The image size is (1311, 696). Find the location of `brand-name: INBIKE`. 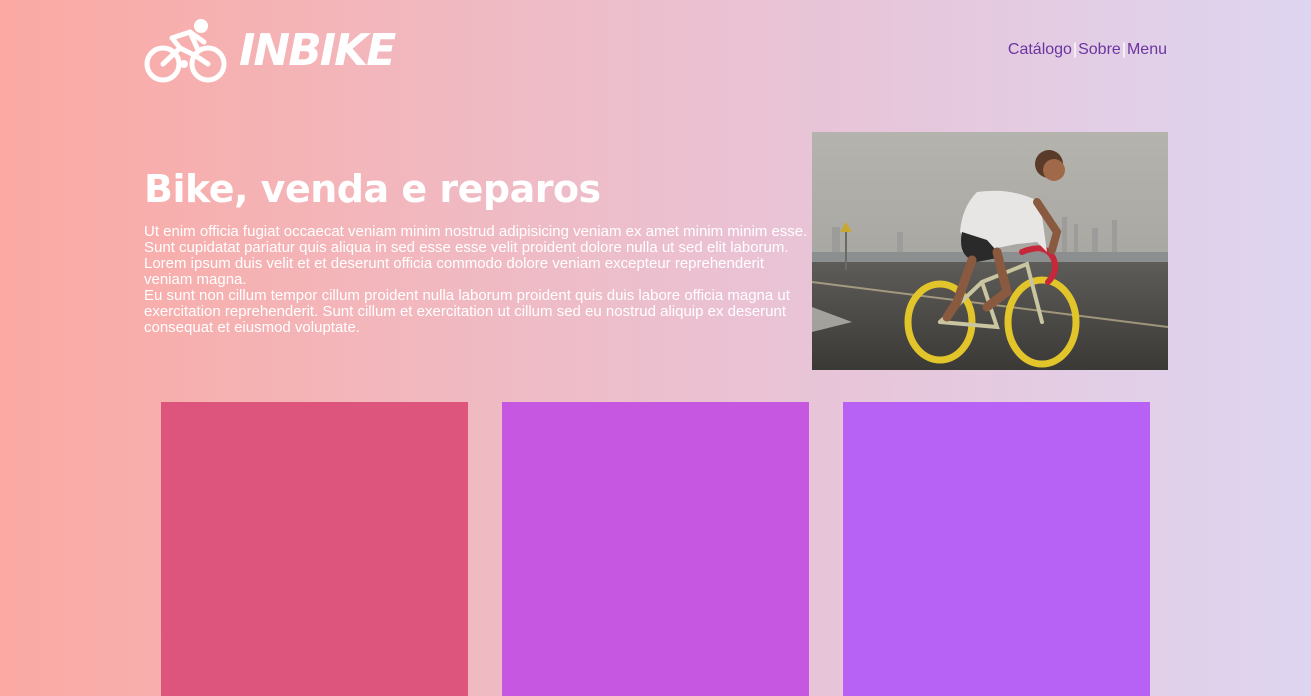

brand-name: INBIKE is located at coordinates (317, 50).